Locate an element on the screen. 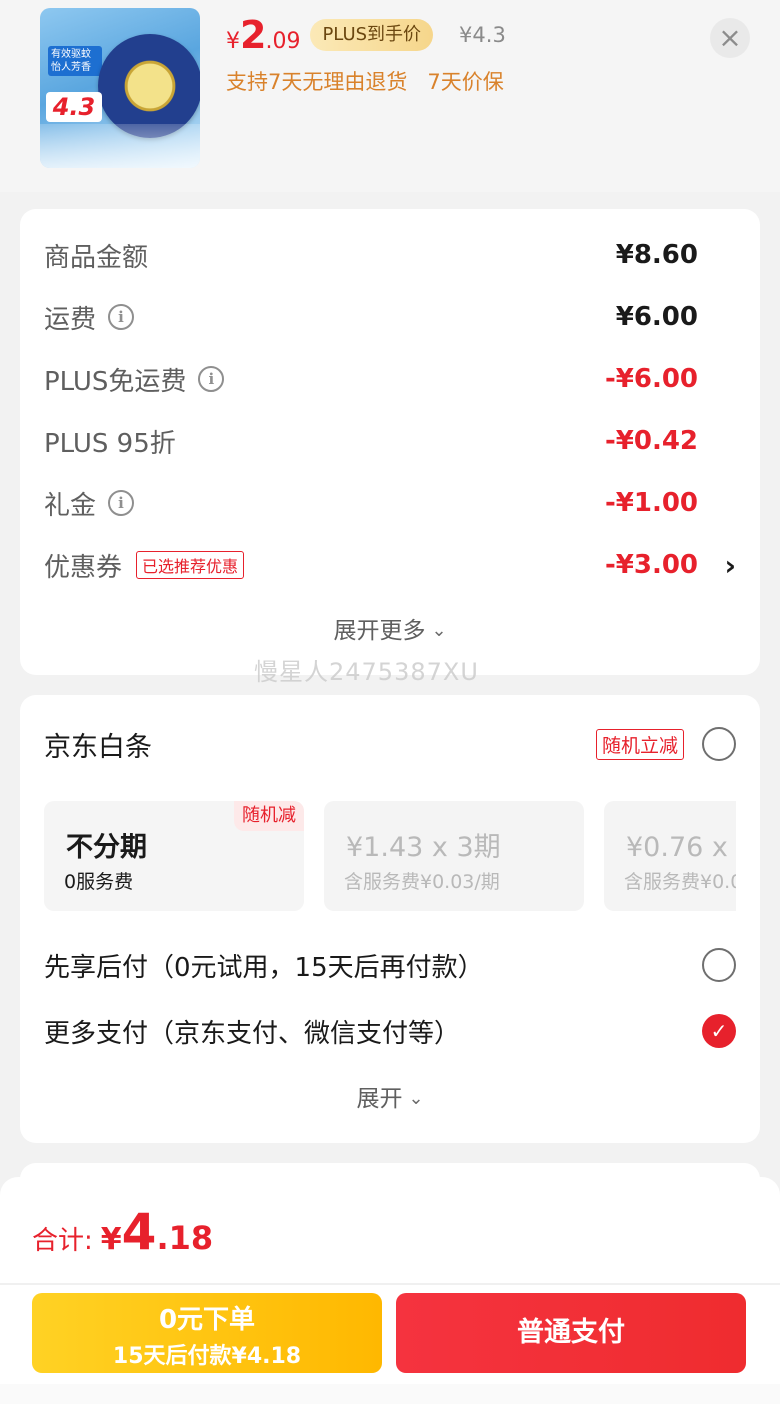 This screenshot has height=1404, width=780. more-payment-radio: ✓ is located at coordinates (719, 1031).